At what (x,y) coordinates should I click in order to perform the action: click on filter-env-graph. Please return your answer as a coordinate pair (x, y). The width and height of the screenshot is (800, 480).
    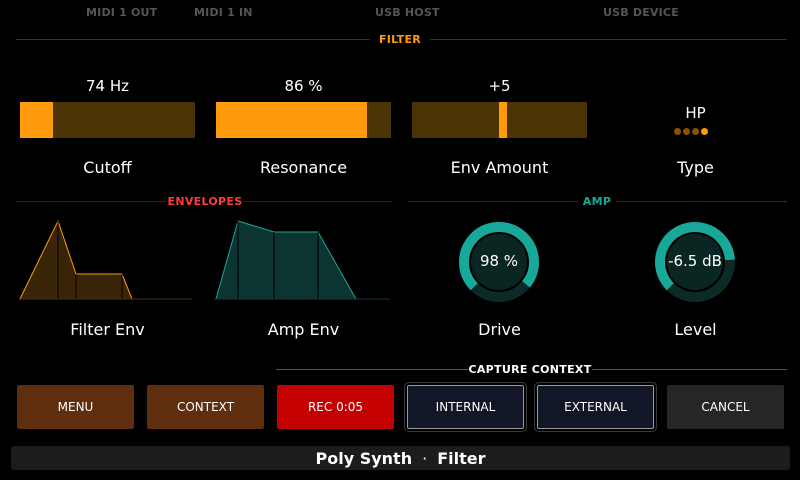
    Looking at the image, I should click on (106, 259).